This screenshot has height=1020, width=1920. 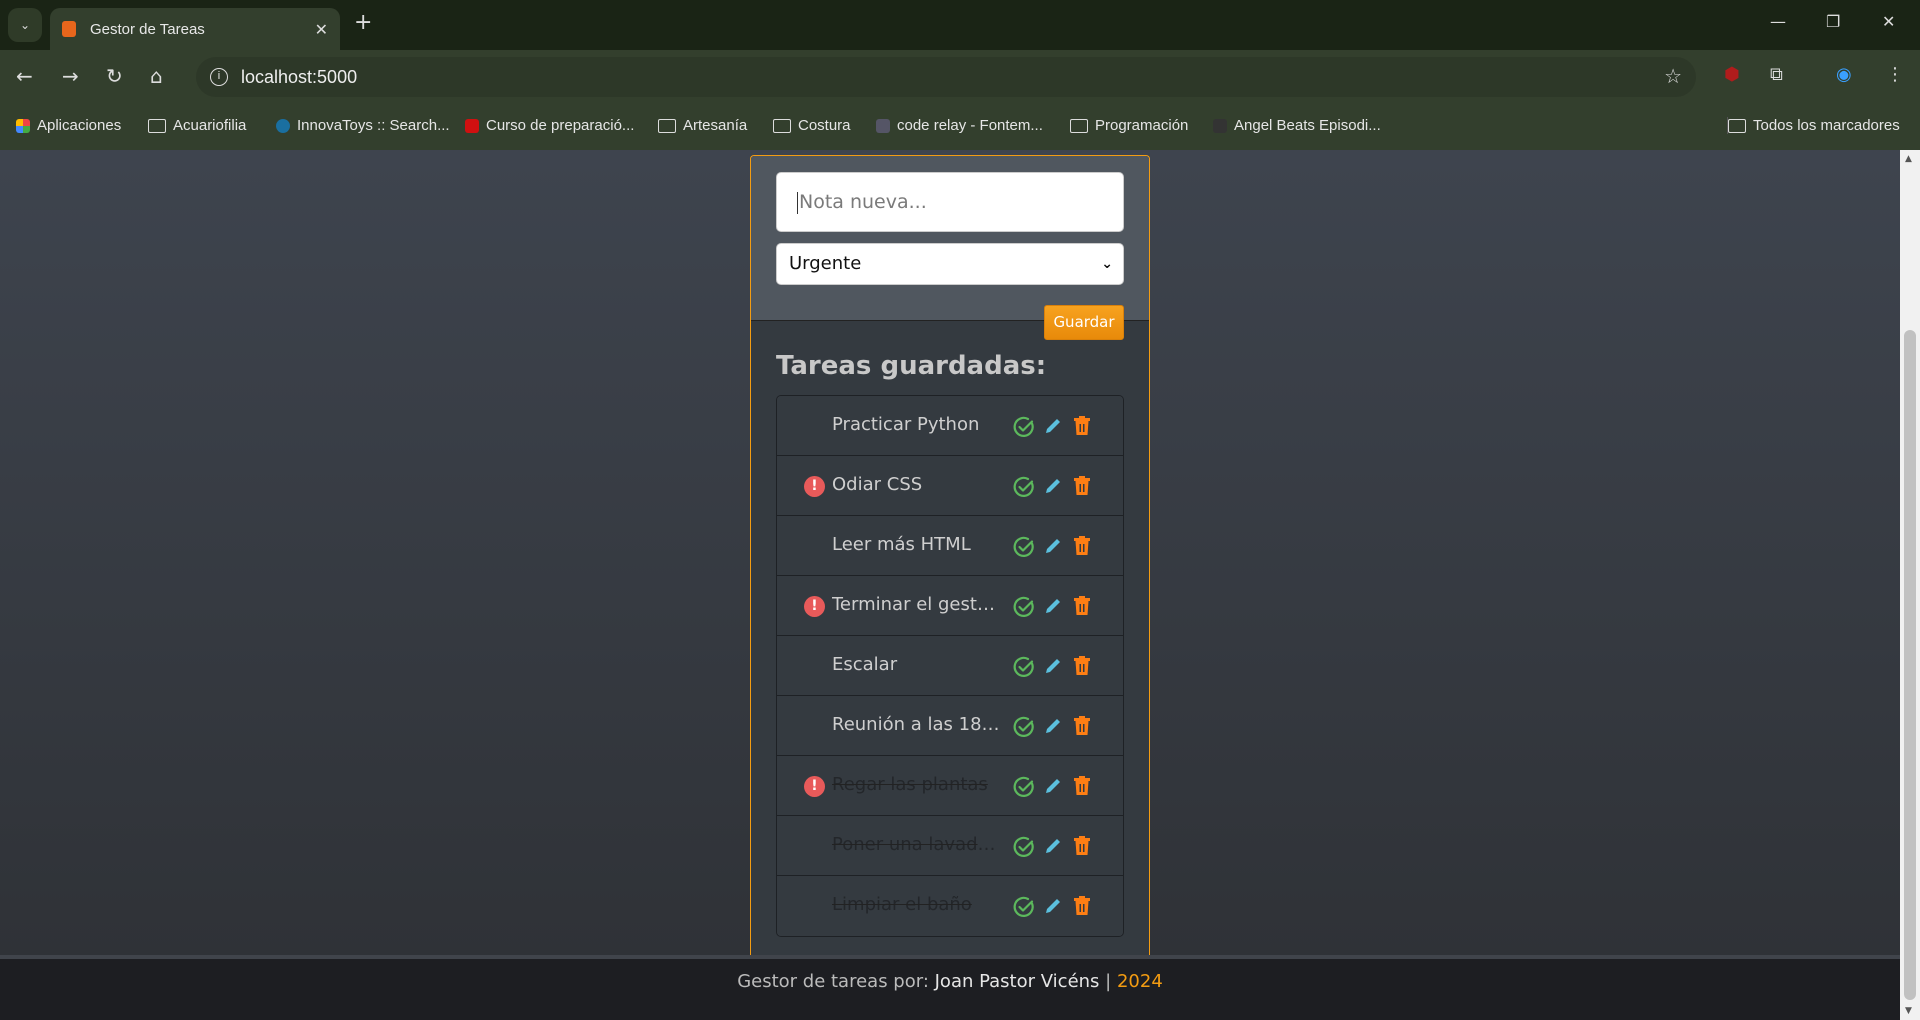 I want to click on tab-active: Gestor de Tareas ✕, so click(x=195, y=29).